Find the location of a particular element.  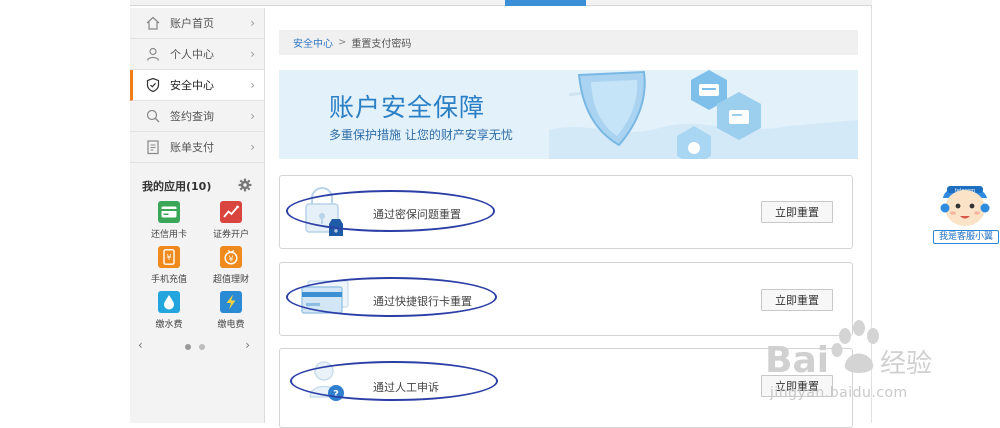

mascot-icon: telecom is located at coordinates (965, 206).